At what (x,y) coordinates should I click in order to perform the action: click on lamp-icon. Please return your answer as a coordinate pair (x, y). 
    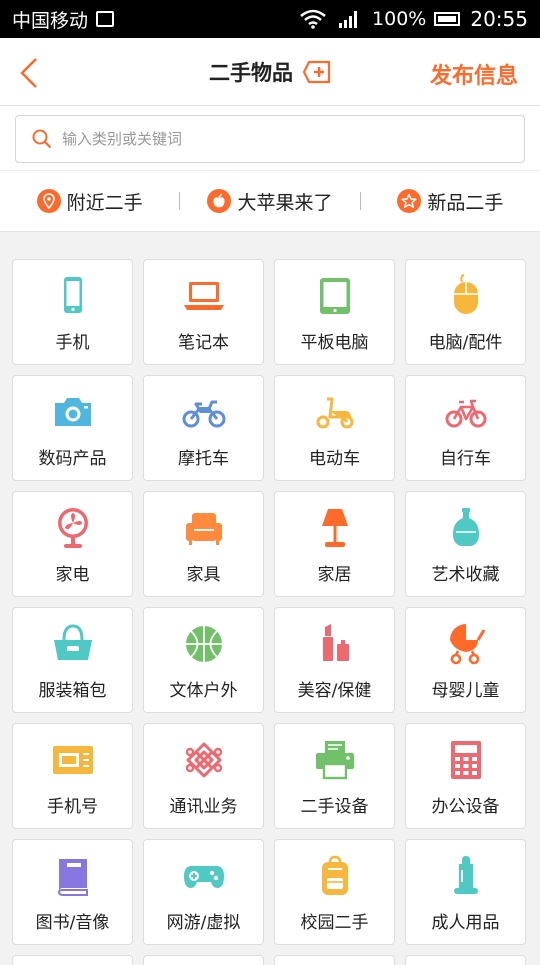
    Looking at the image, I should click on (334, 528).